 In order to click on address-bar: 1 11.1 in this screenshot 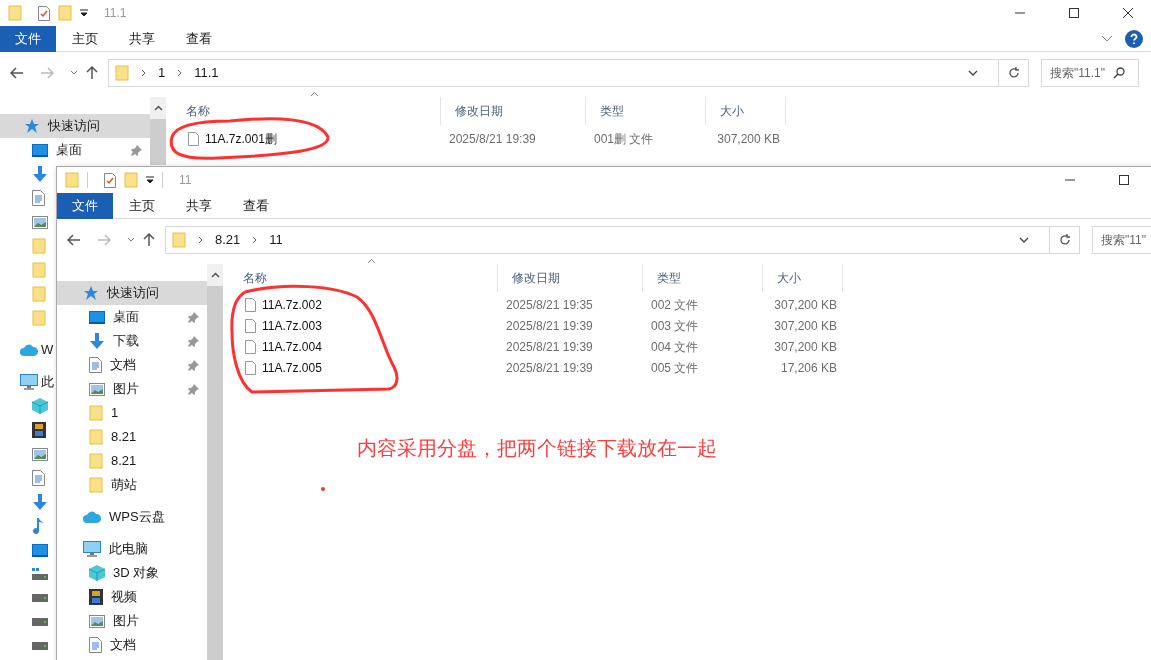, I will do `click(568, 73)`.